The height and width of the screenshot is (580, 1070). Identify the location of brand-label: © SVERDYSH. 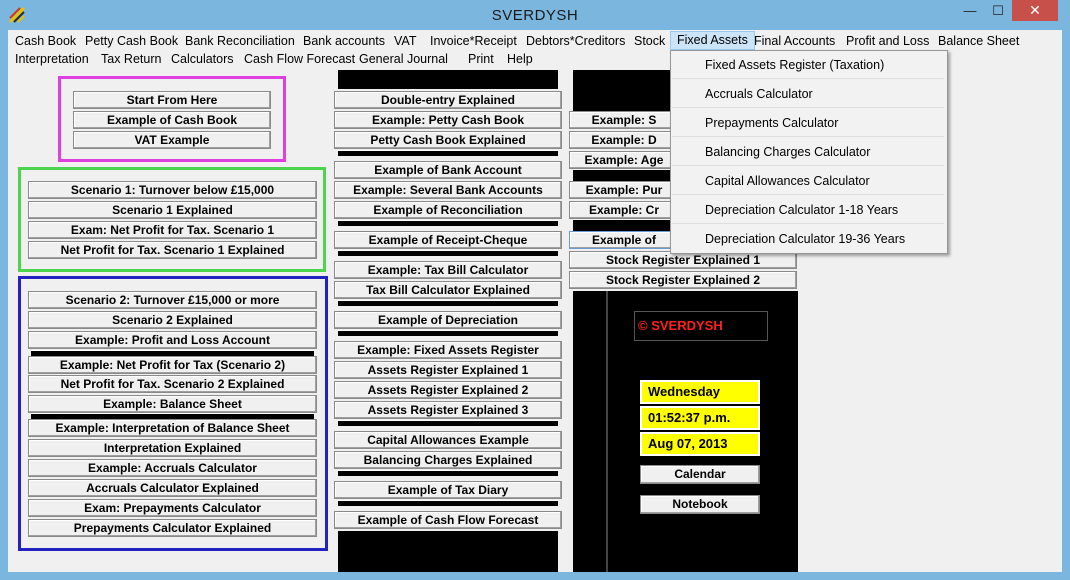
(680, 325).